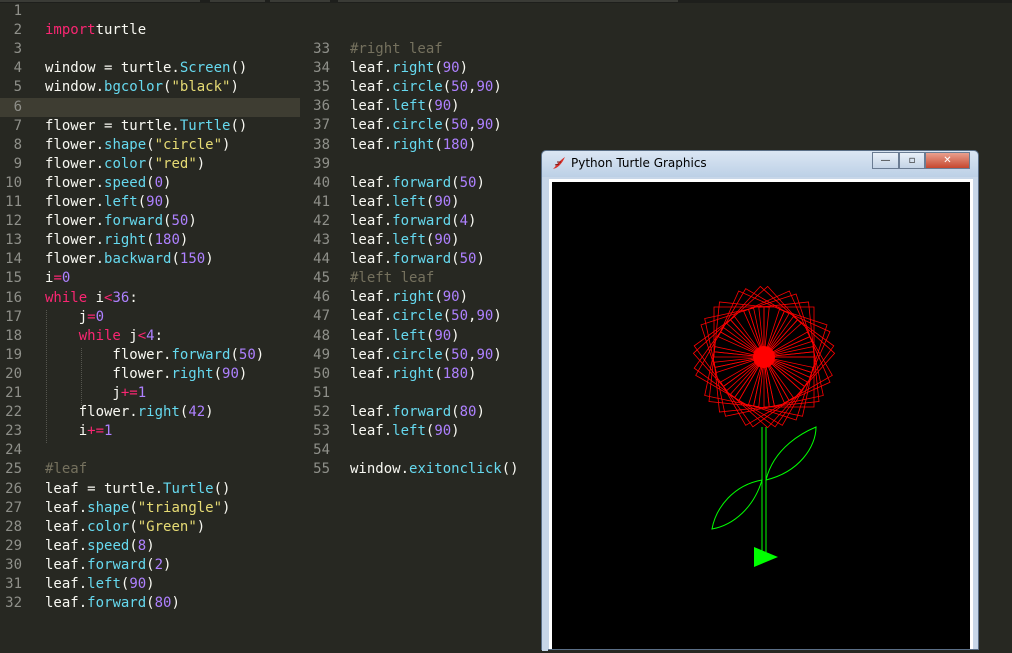 The image size is (1012, 653). Describe the element at coordinates (150, 11) in the screenshot. I see `code-line: 1` at that location.